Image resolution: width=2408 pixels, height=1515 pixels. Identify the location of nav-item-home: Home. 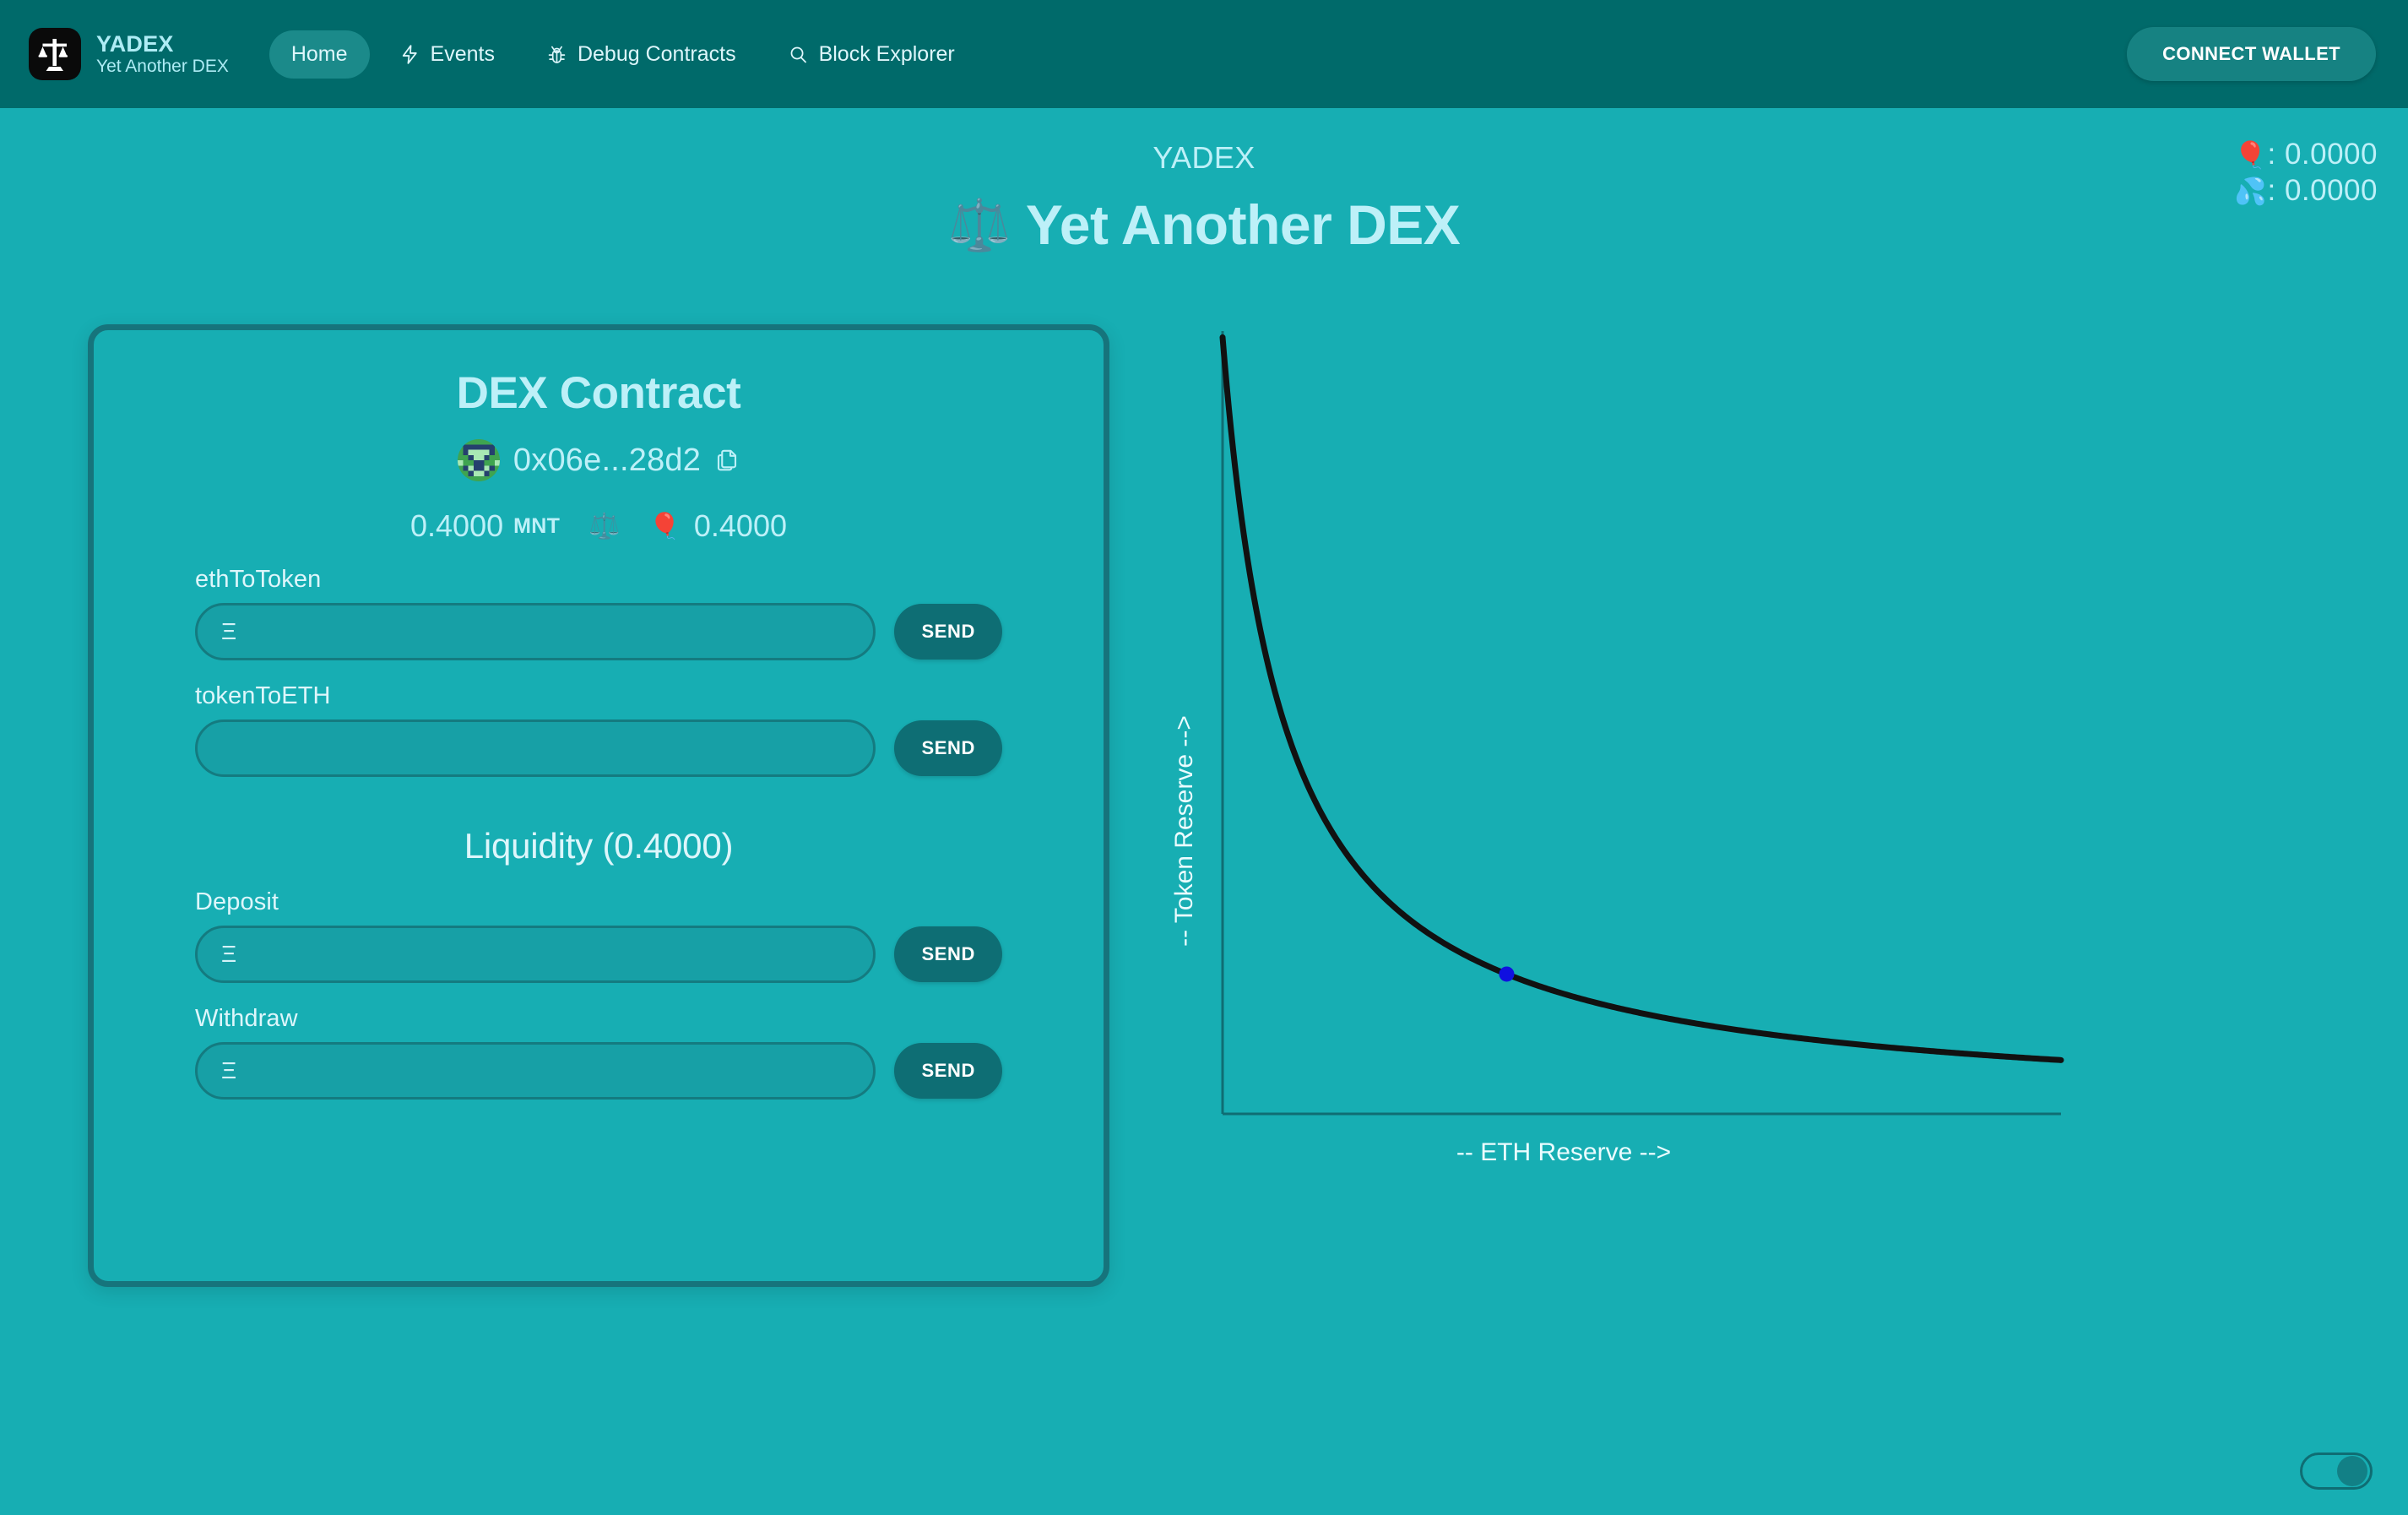
(319, 54).